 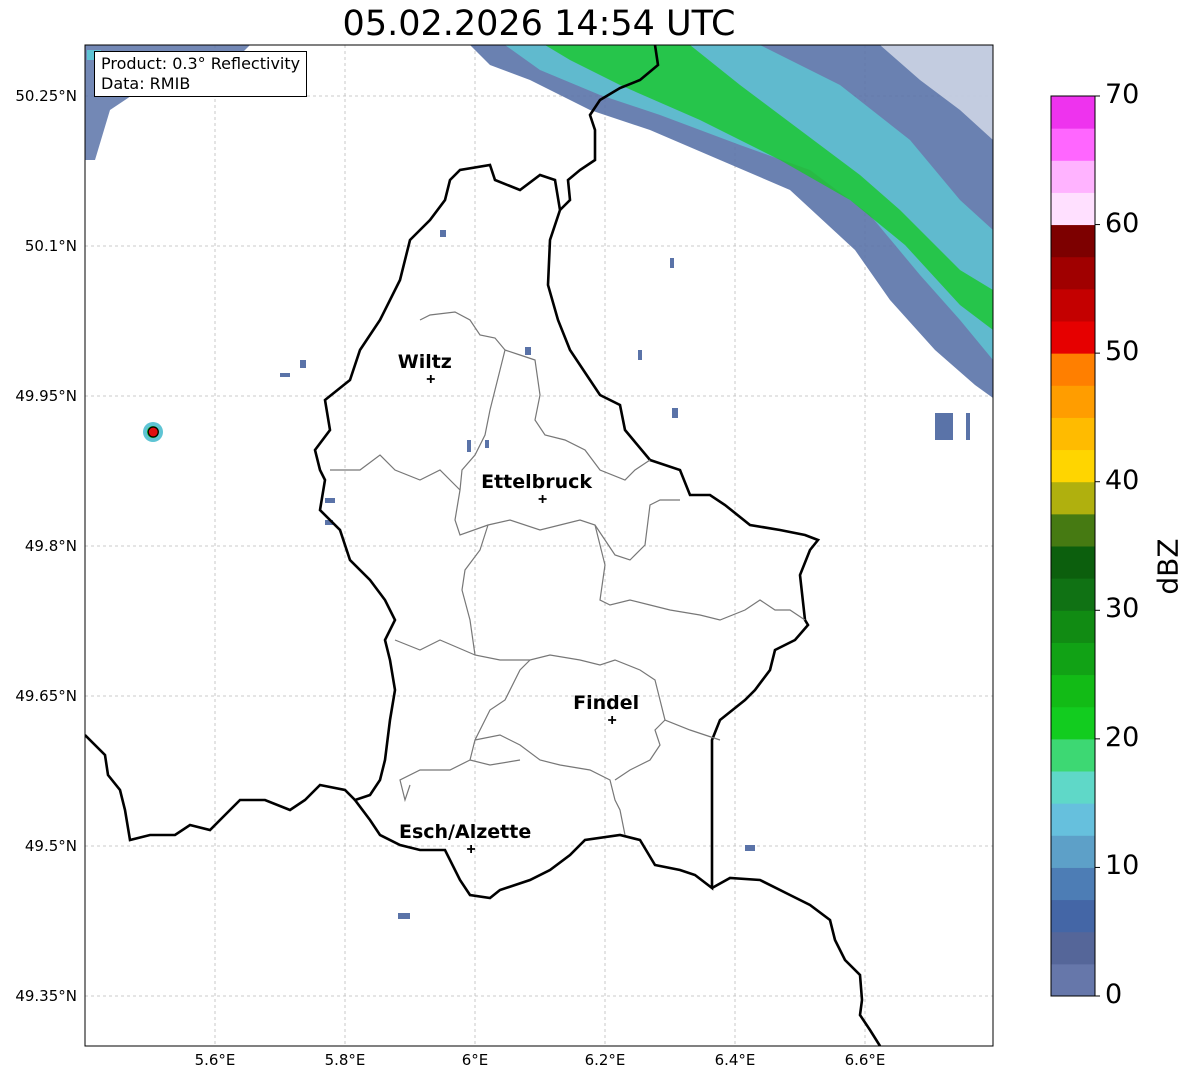 What do you see at coordinates (46, 696) in the screenshot?
I see `lat-tick-label: 49.65°N` at bounding box center [46, 696].